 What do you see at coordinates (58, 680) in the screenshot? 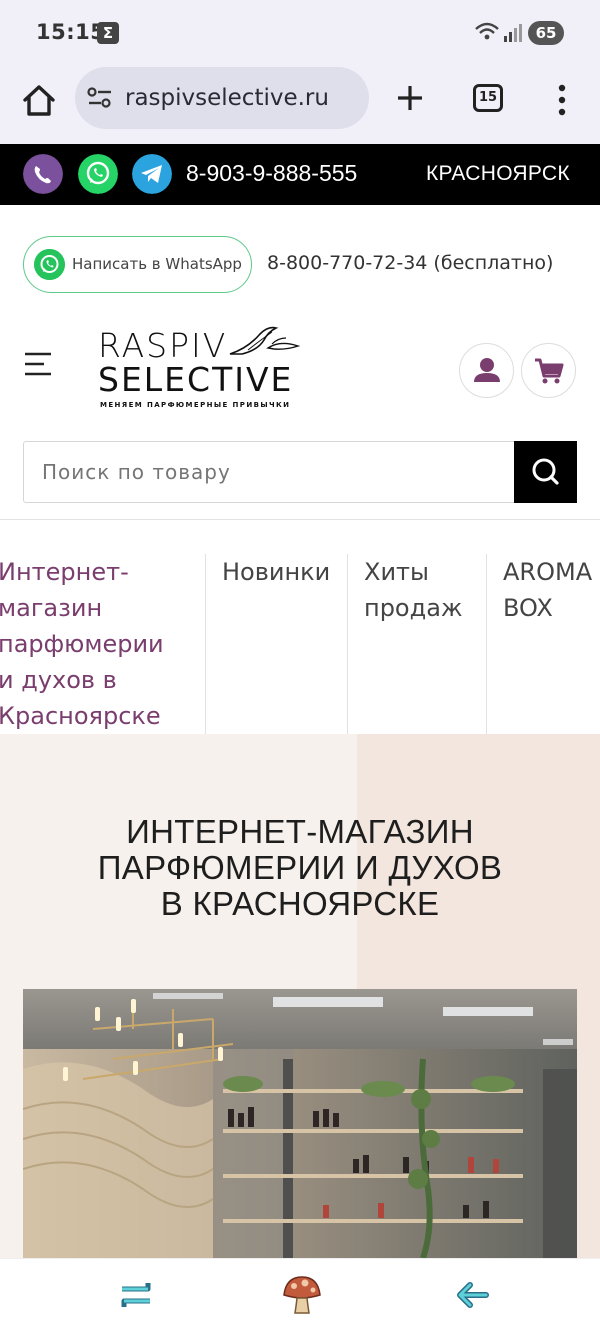
I see `nav-item-line: и духов в` at bounding box center [58, 680].